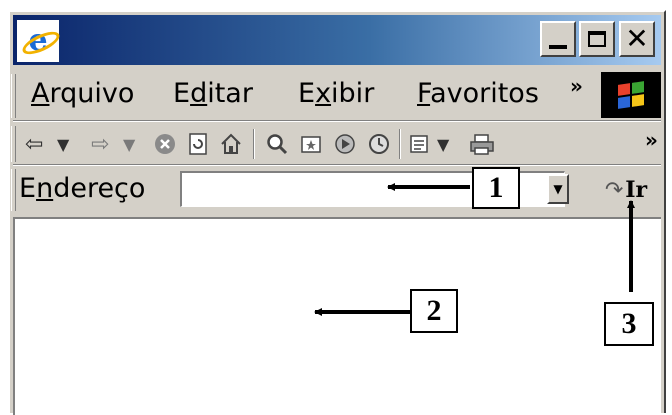  I want to click on media-icon, so click(345, 144).